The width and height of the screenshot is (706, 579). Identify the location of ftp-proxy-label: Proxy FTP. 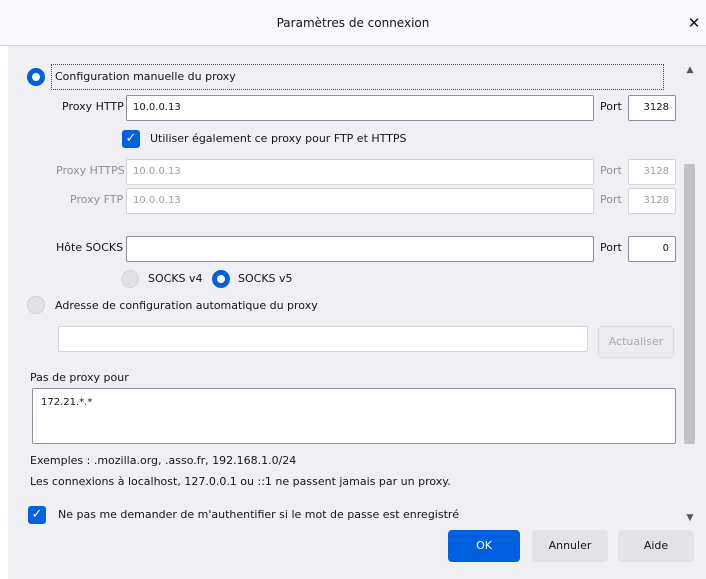
(97, 199).